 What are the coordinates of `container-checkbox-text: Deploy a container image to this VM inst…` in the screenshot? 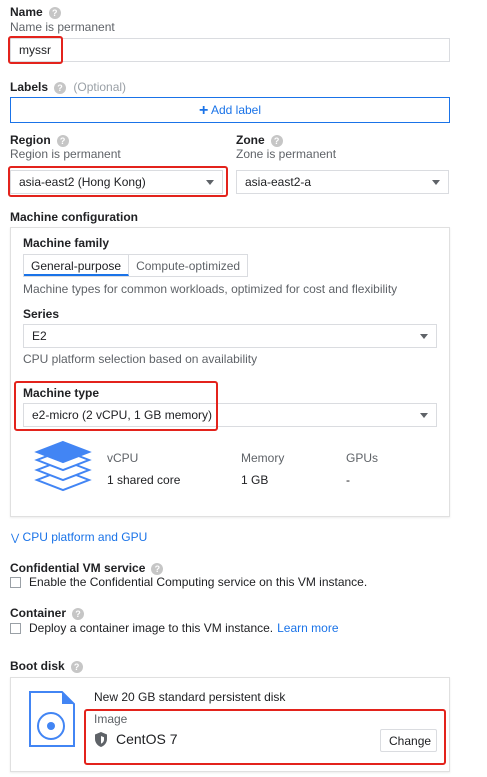 It's located at (151, 628).